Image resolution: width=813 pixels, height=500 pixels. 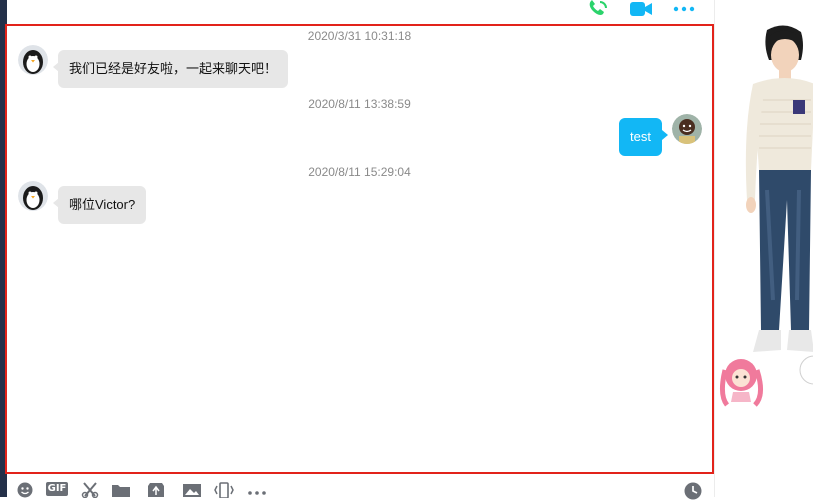 I want to click on history-icon, so click(x=693, y=491).